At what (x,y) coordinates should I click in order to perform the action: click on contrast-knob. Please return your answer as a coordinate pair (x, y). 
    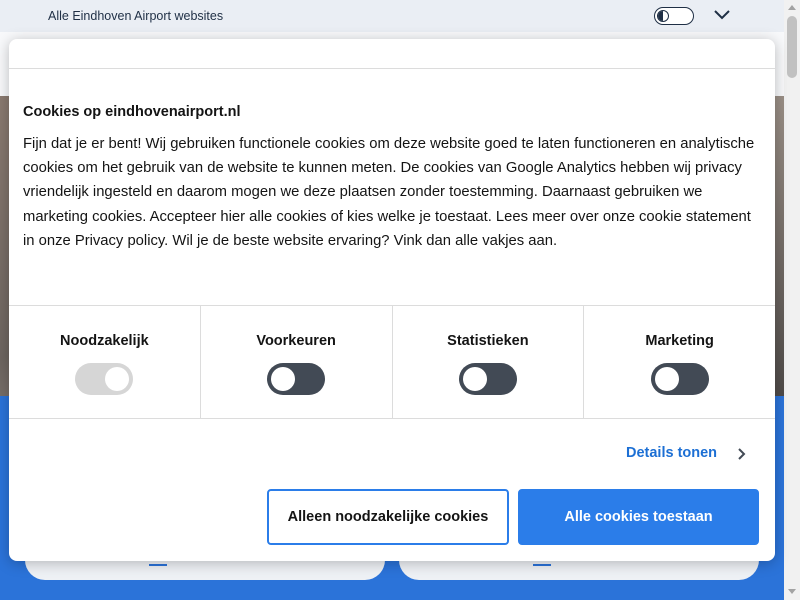
    Looking at the image, I should click on (663, 15).